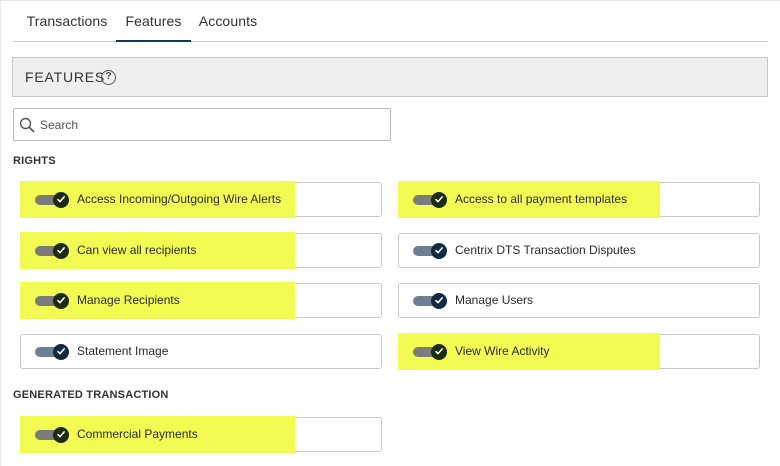  I want to click on search-box, so click(202, 124).